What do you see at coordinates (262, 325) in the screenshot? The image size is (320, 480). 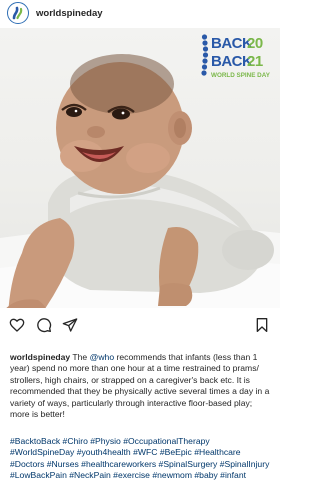 I see `bookmark-icon` at bounding box center [262, 325].